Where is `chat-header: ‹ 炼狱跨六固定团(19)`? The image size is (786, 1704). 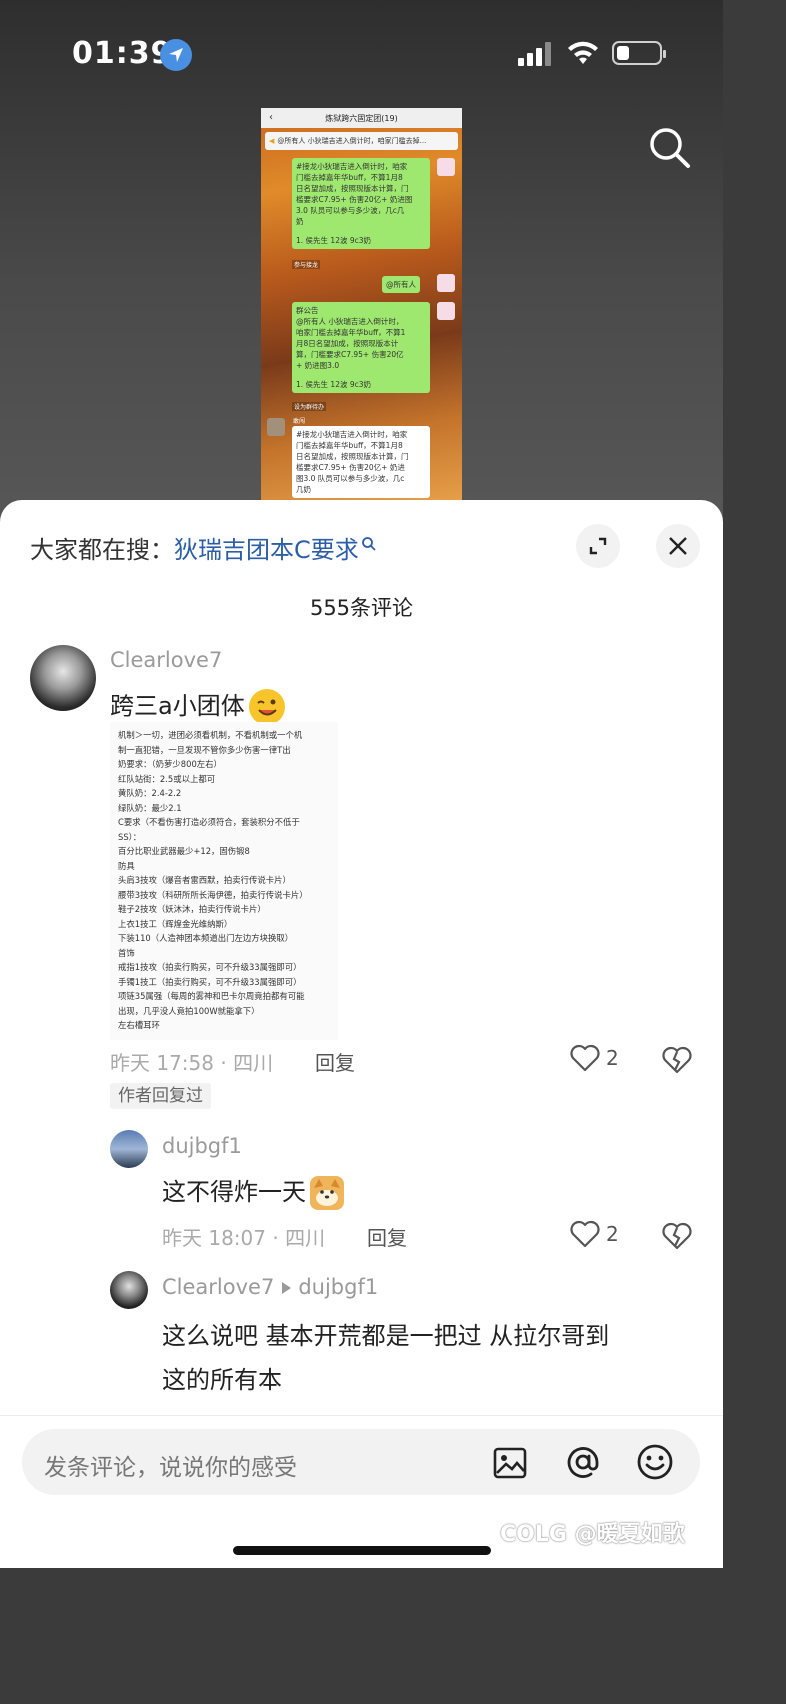
chat-header: ‹ 炼狱跨六固定团(19) is located at coordinates (361, 118).